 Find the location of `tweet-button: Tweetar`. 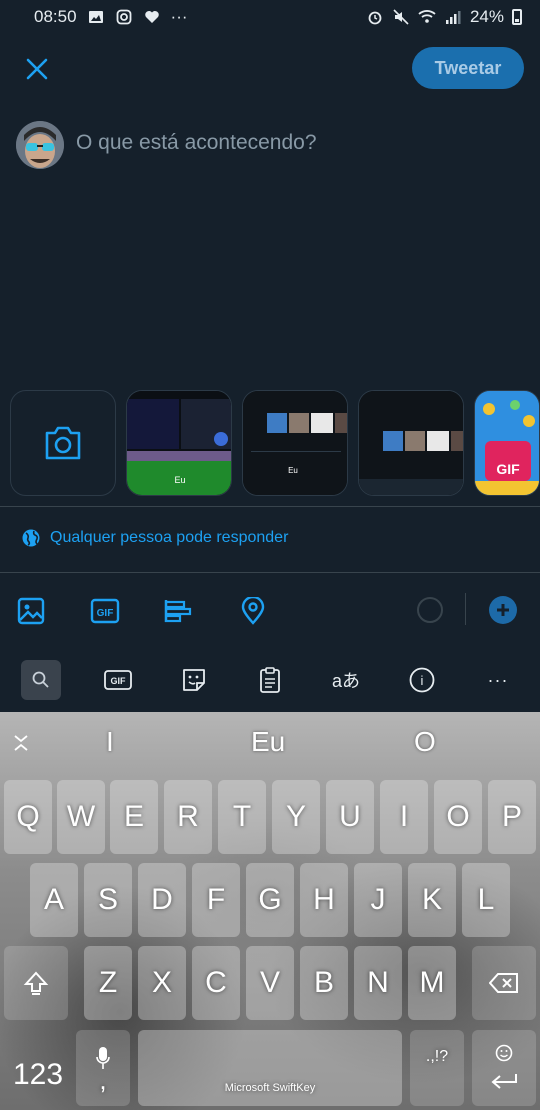

tweet-button: Tweetar is located at coordinates (468, 68).